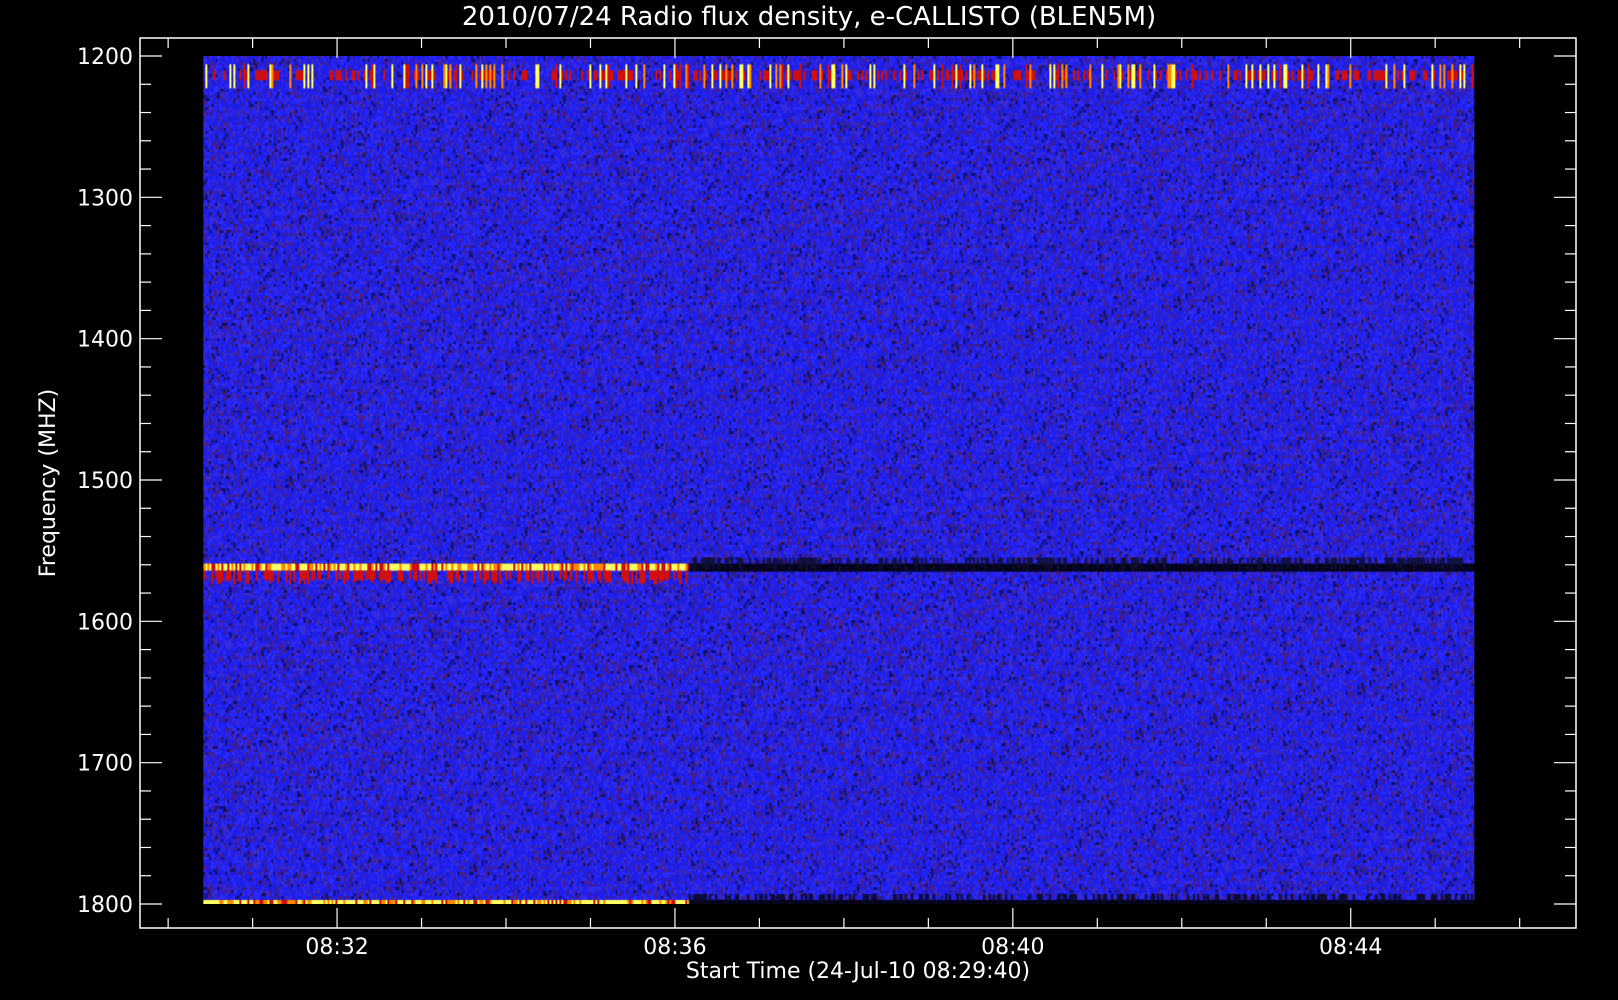  Describe the element at coordinates (336, 947) in the screenshot. I see `x-tick-label: 08:32` at that location.